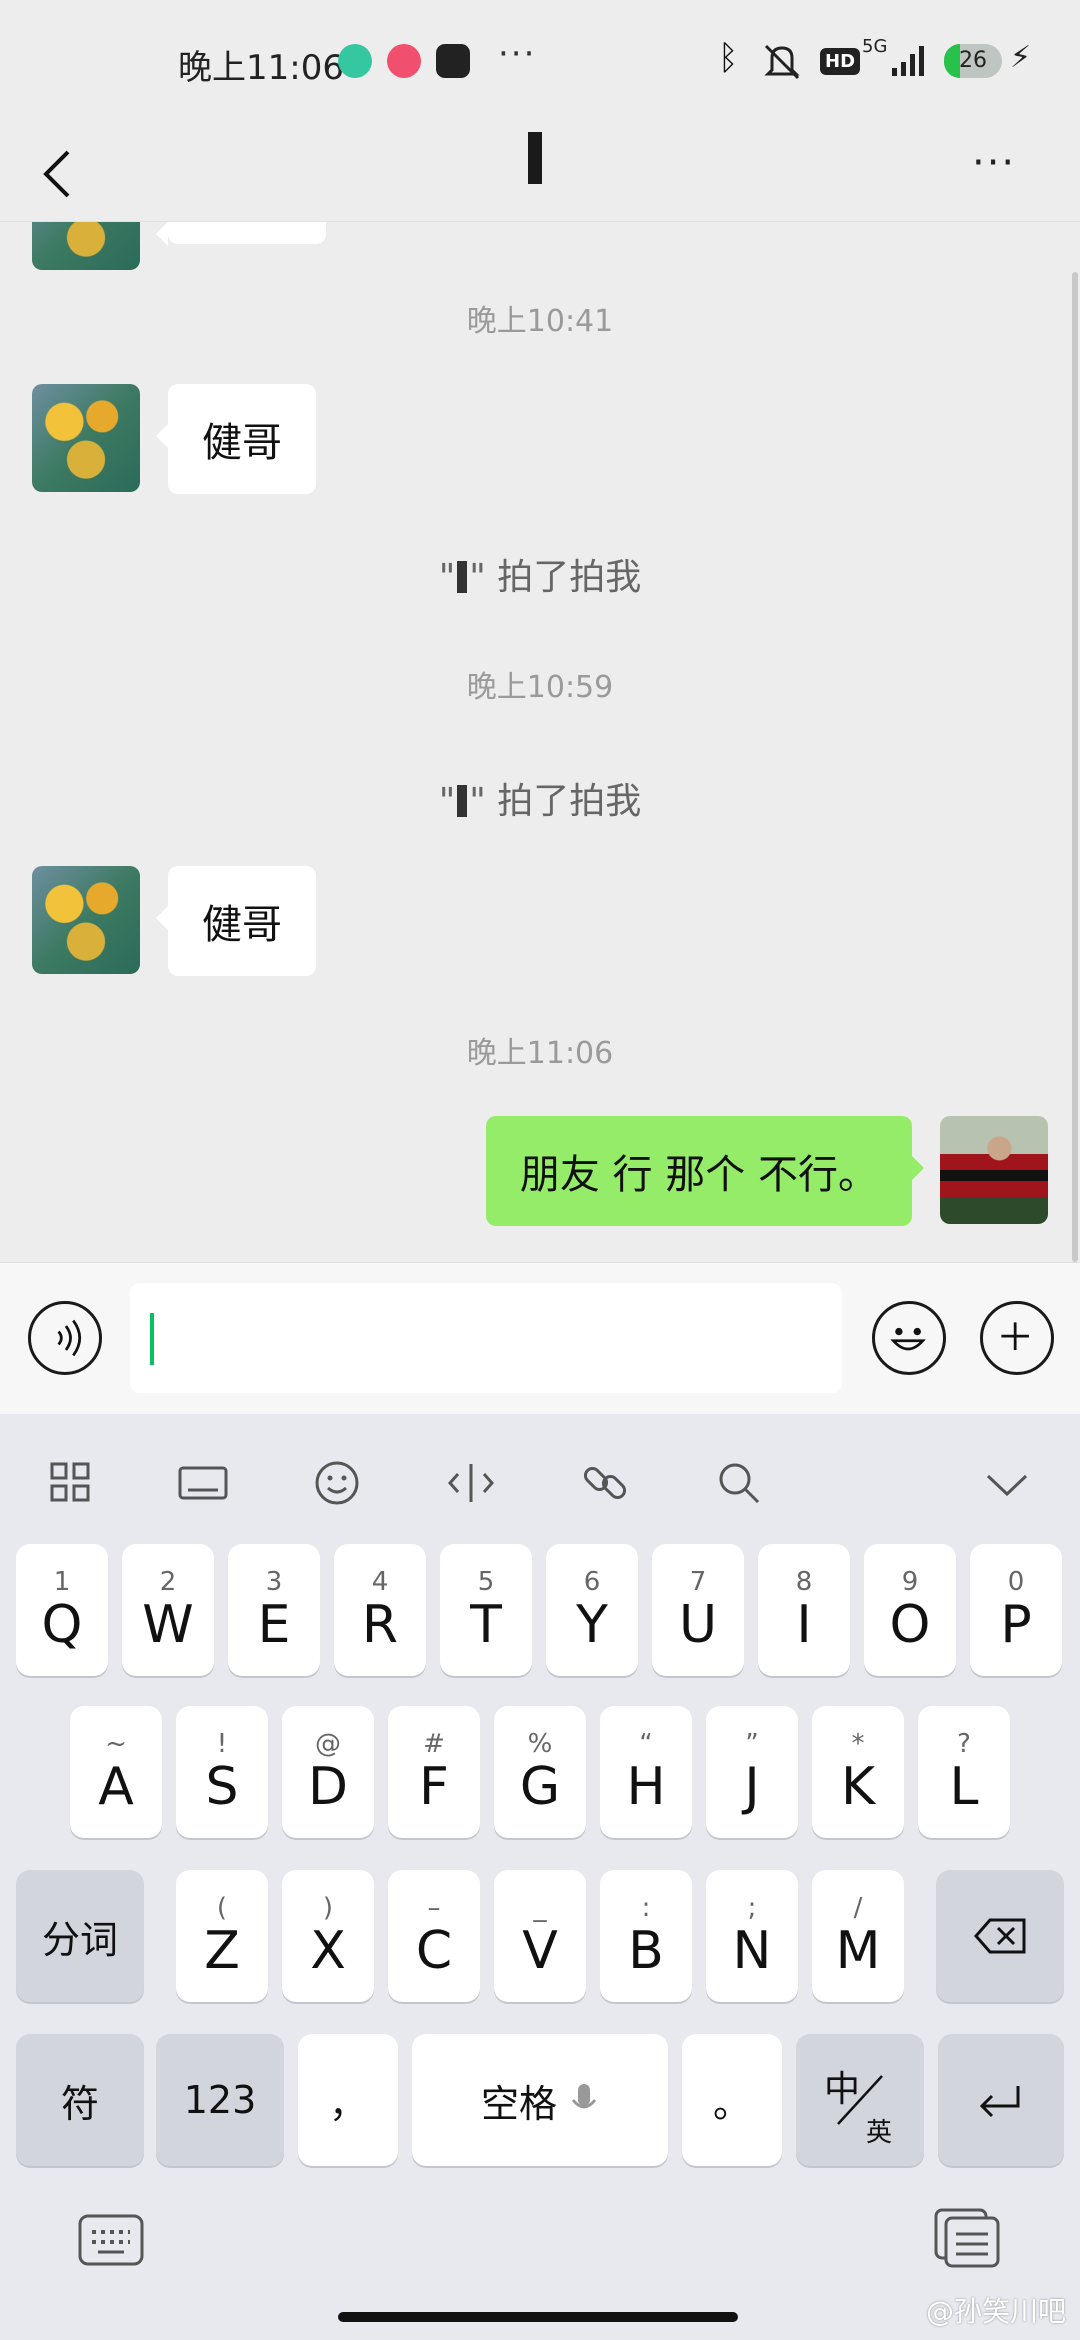  I want to click on language-switch-key: 中 英, so click(860, 2100).